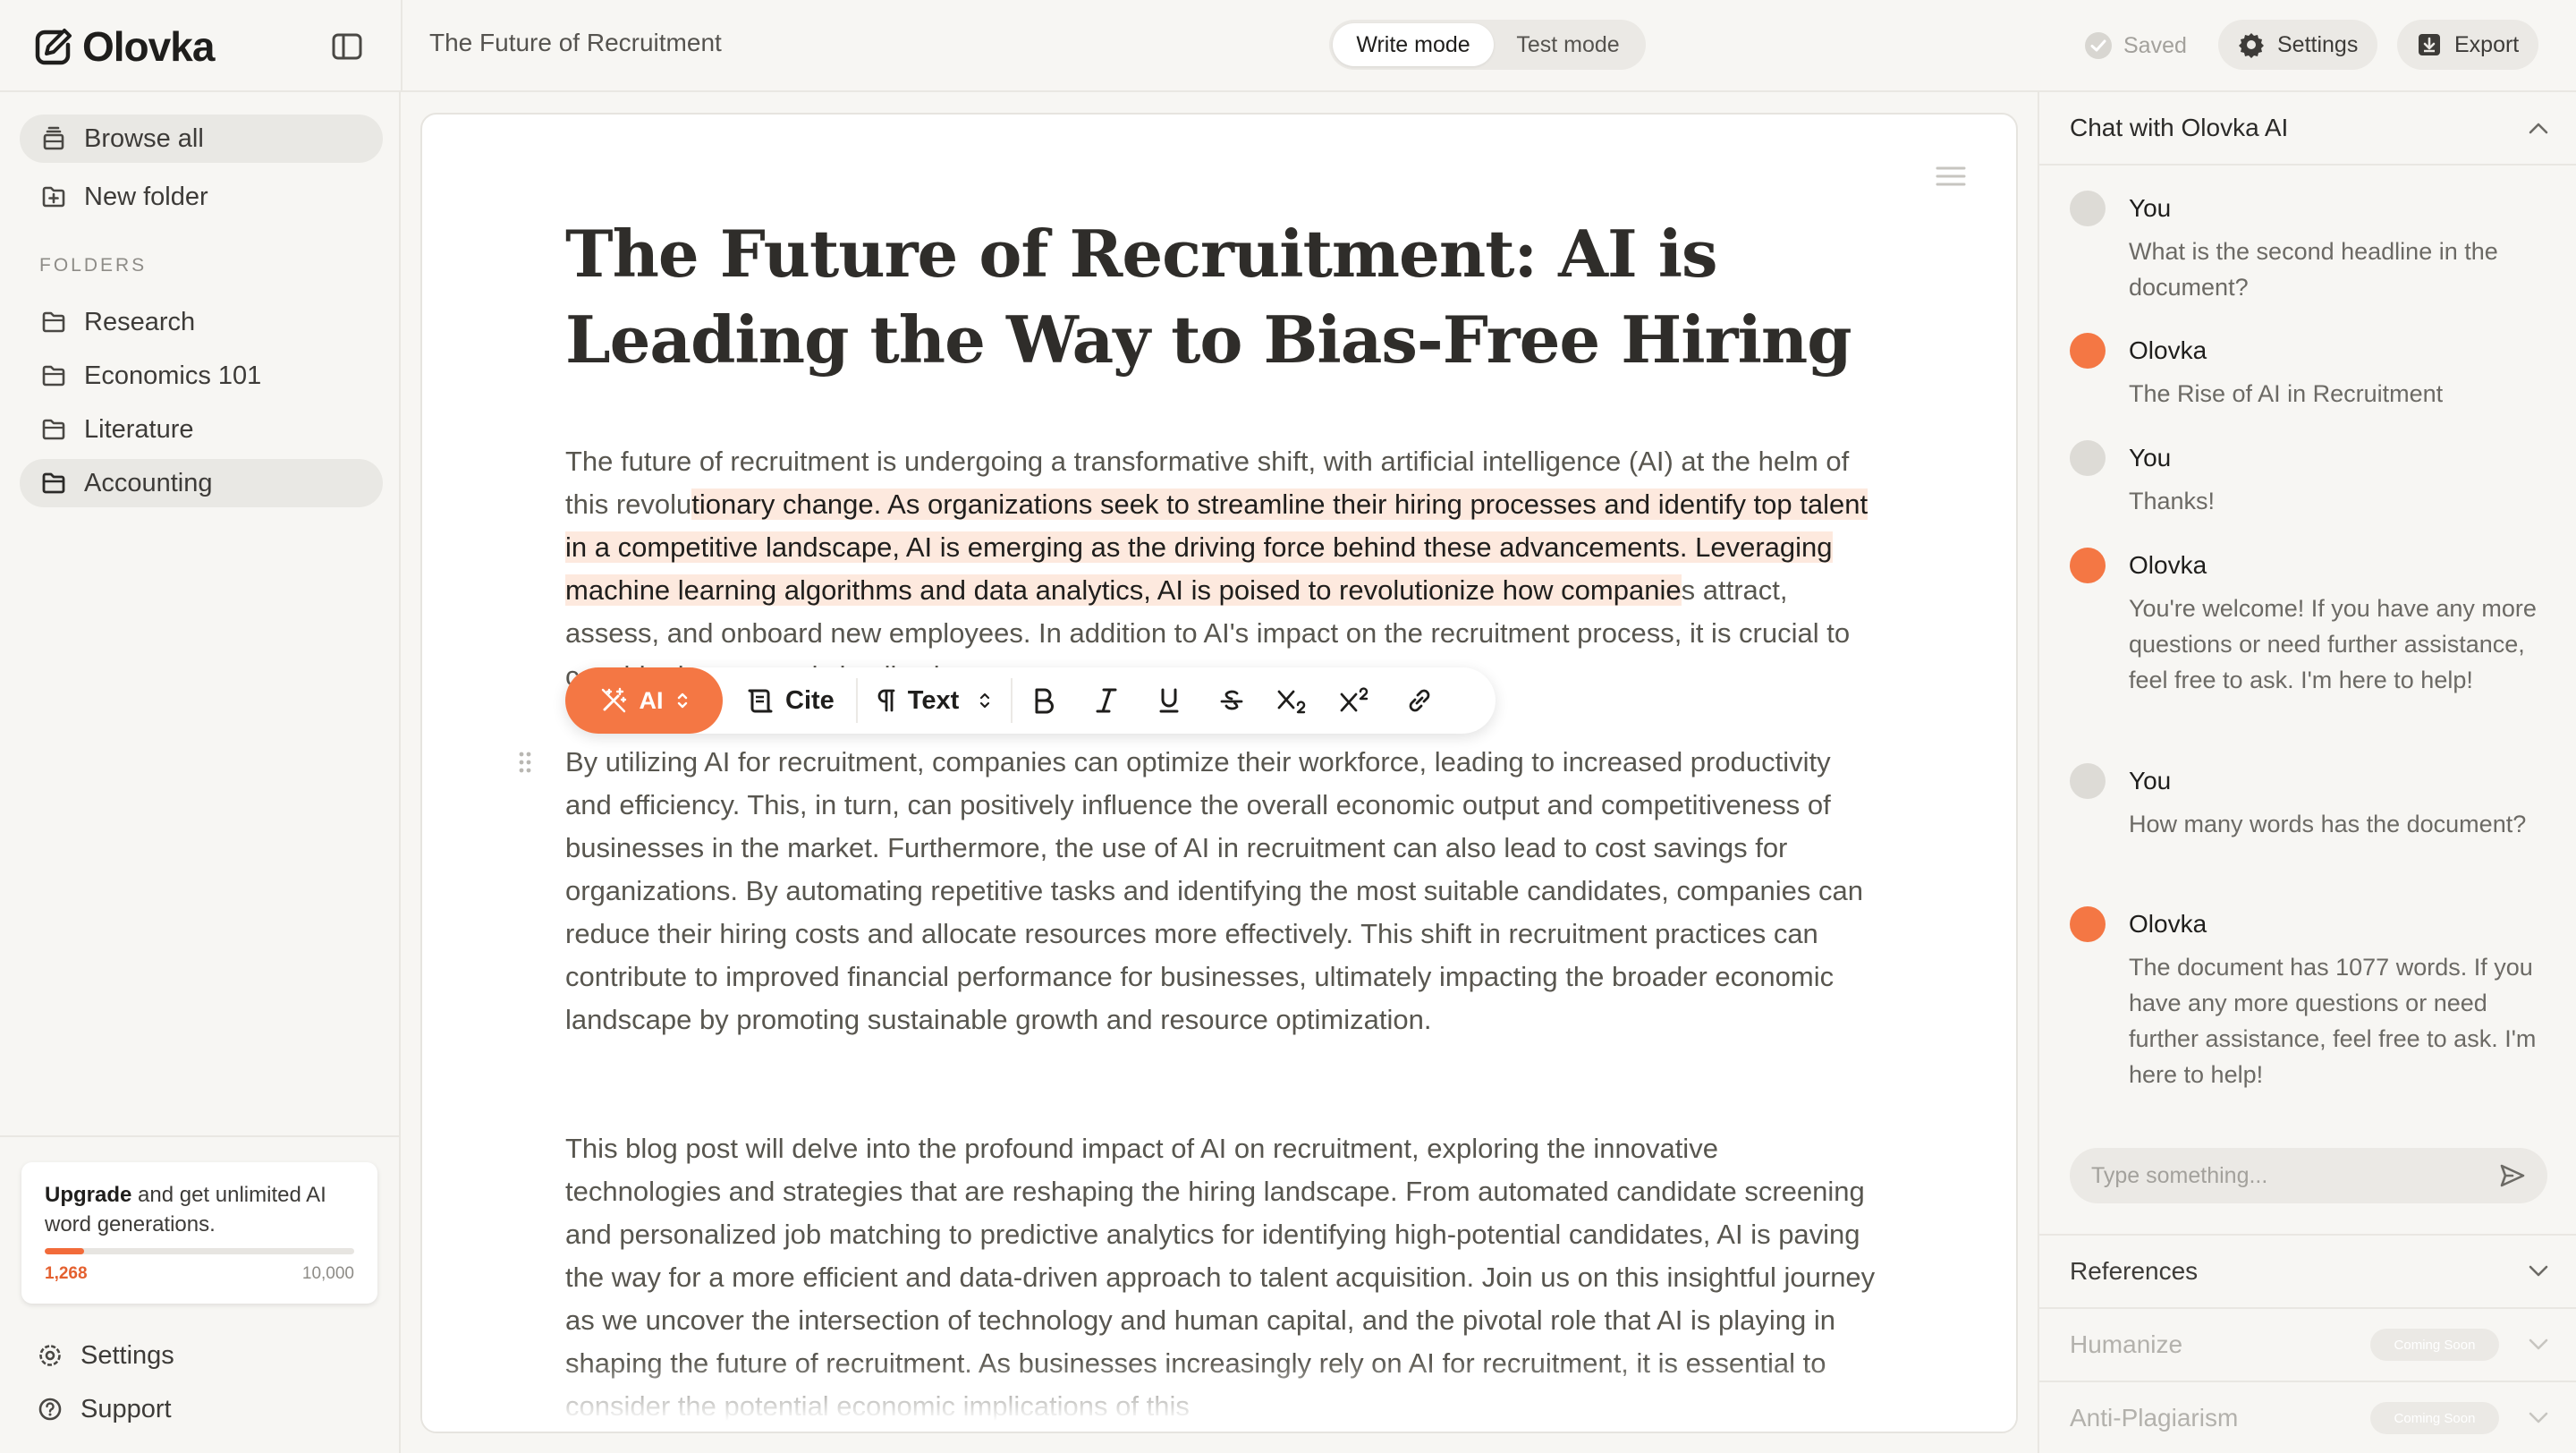 This screenshot has width=2576, height=1453. I want to click on usage-used: 1,268, so click(66, 1273).